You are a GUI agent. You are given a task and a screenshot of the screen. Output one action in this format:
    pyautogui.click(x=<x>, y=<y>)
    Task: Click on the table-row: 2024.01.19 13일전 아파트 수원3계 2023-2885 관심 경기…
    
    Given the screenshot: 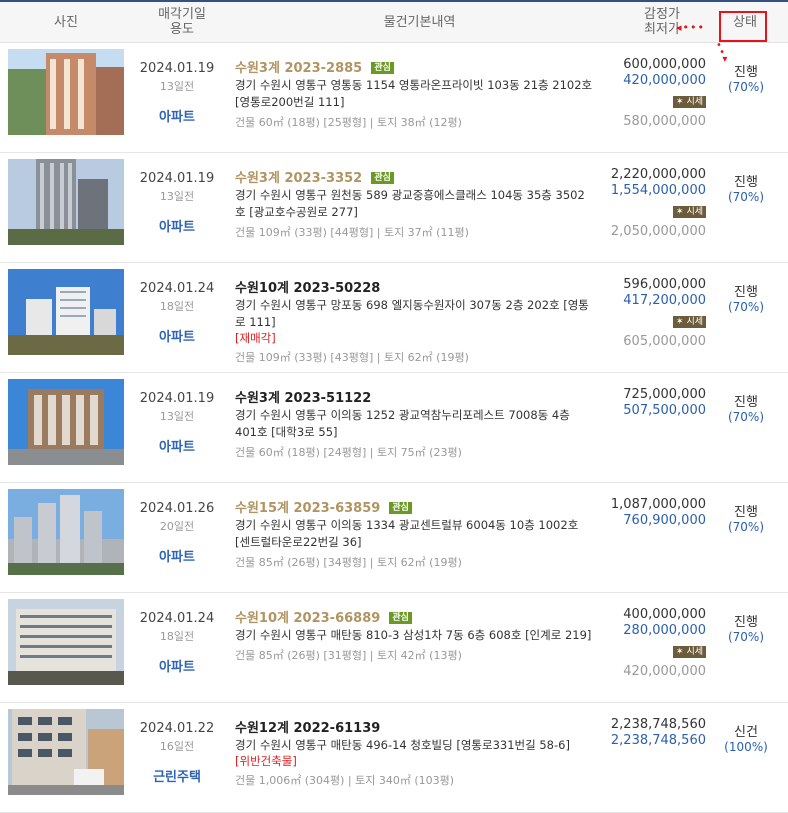 What is the action you would take?
    pyautogui.click(x=394, y=98)
    